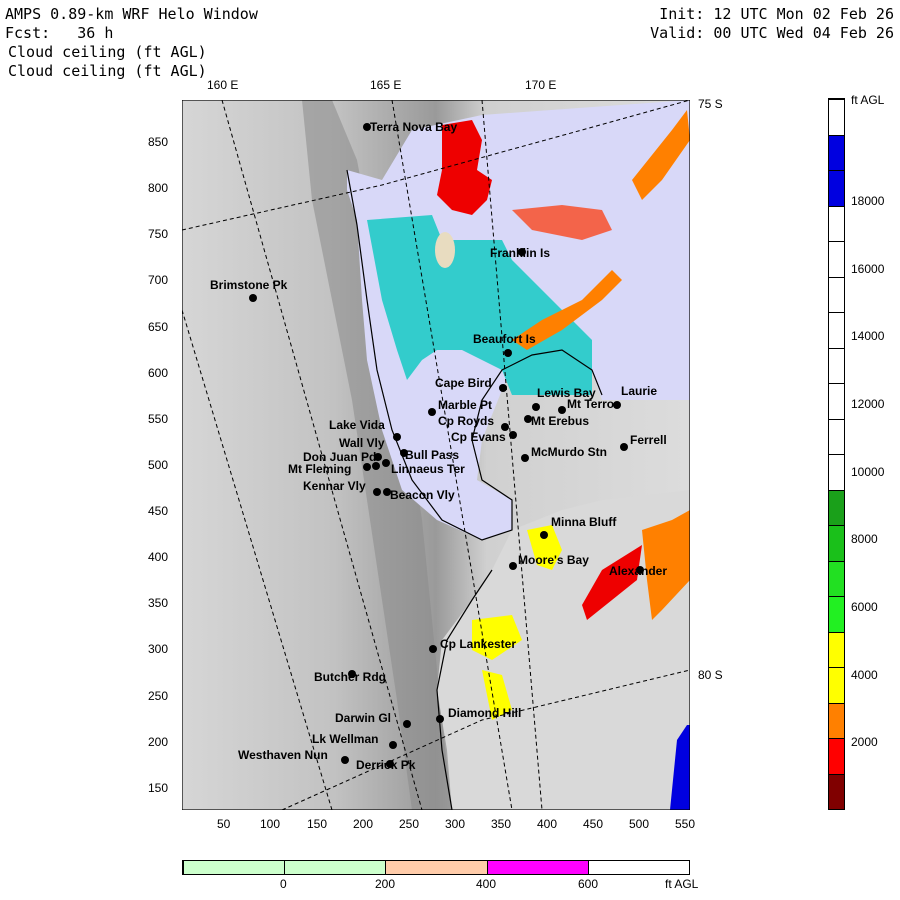 Image resolution: width=900 pixels, height=900 pixels. I want to click on cbar-label-4000: 4000, so click(864, 675).